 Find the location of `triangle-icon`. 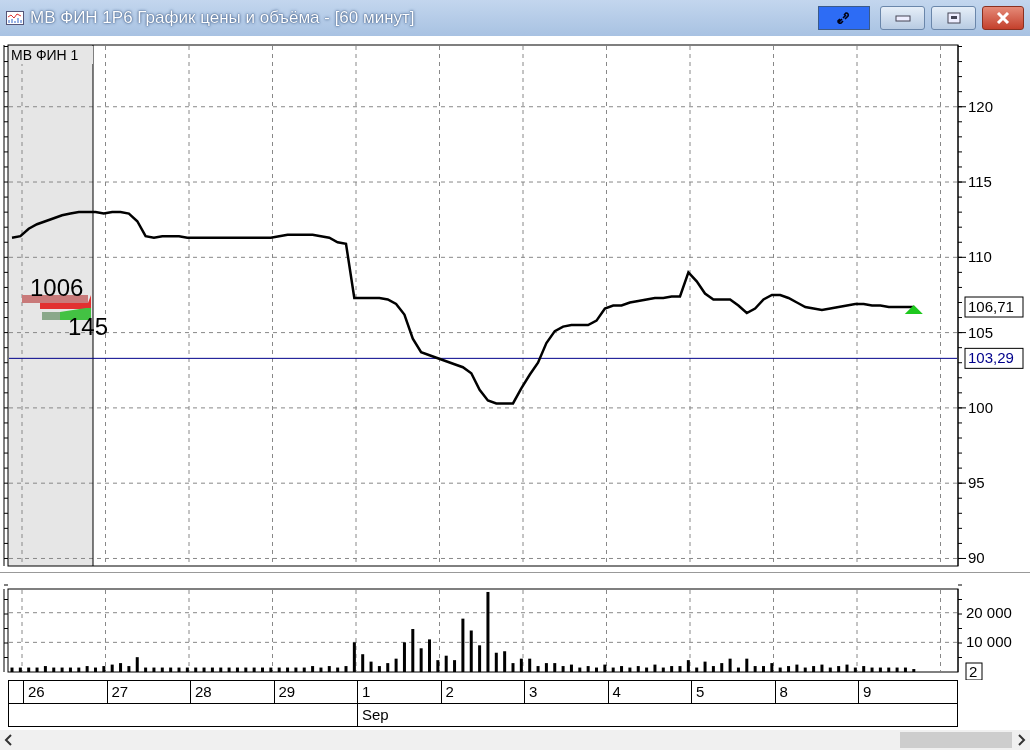

triangle-icon is located at coordinates (913, 309).